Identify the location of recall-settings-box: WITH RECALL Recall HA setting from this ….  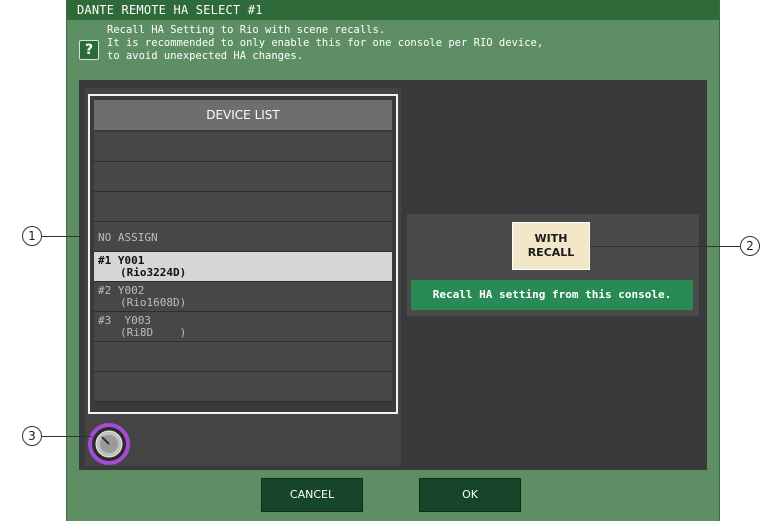
(553, 265).